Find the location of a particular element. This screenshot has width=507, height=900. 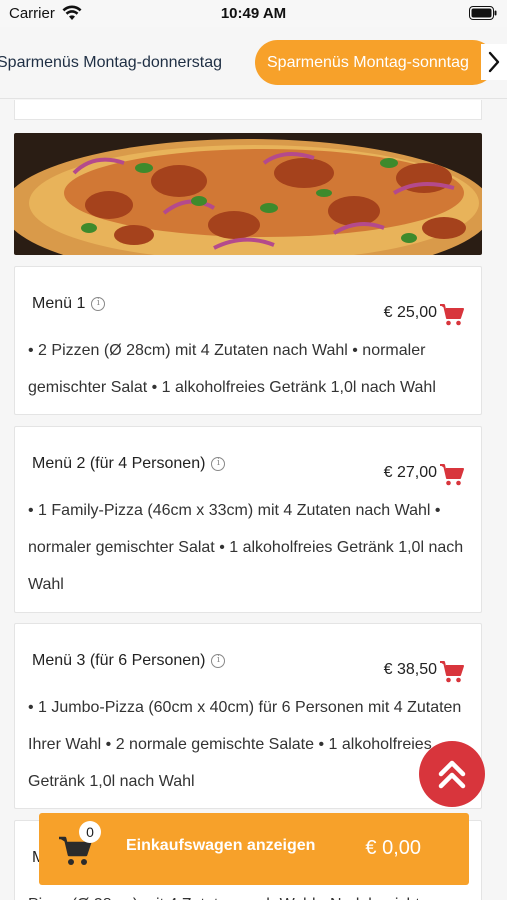

menu-price: € 25,00 is located at coordinates (410, 312).